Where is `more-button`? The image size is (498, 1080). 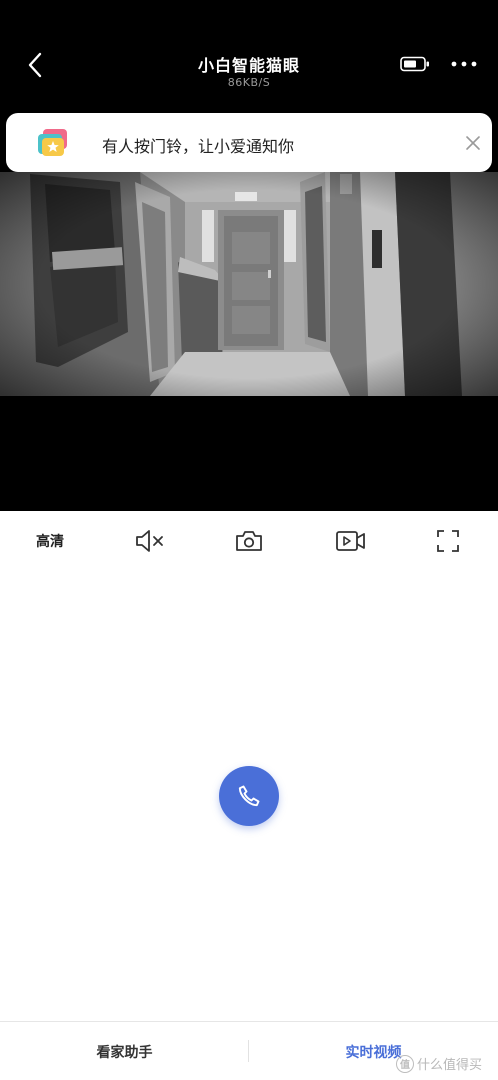 more-button is located at coordinates (464, 64).